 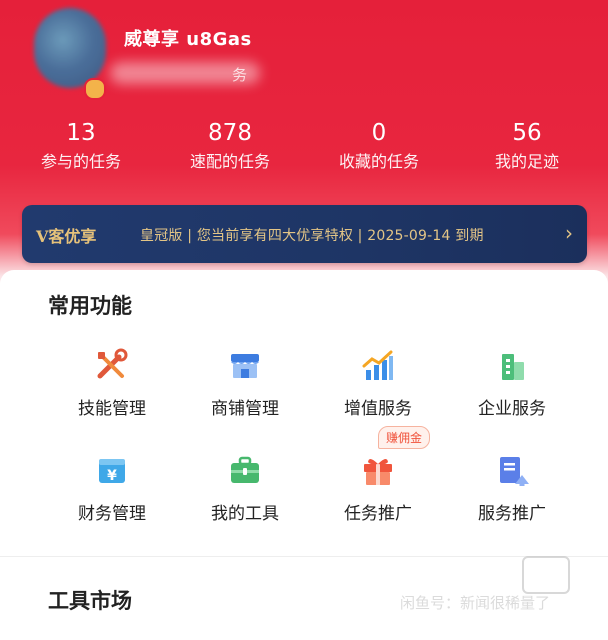 I want to click on function-enterprise-services: 企业服务, so click(x=512, y=382).